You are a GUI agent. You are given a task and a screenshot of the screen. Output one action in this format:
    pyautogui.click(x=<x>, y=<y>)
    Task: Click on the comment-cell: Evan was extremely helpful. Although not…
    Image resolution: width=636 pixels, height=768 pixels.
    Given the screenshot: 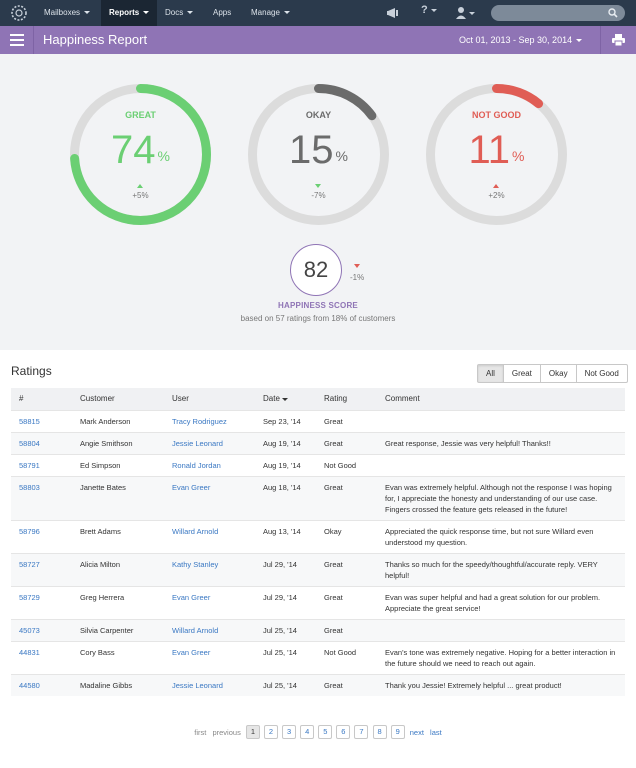 What is the action you would take?
    pyautogui.click(x=501, y=497)
    